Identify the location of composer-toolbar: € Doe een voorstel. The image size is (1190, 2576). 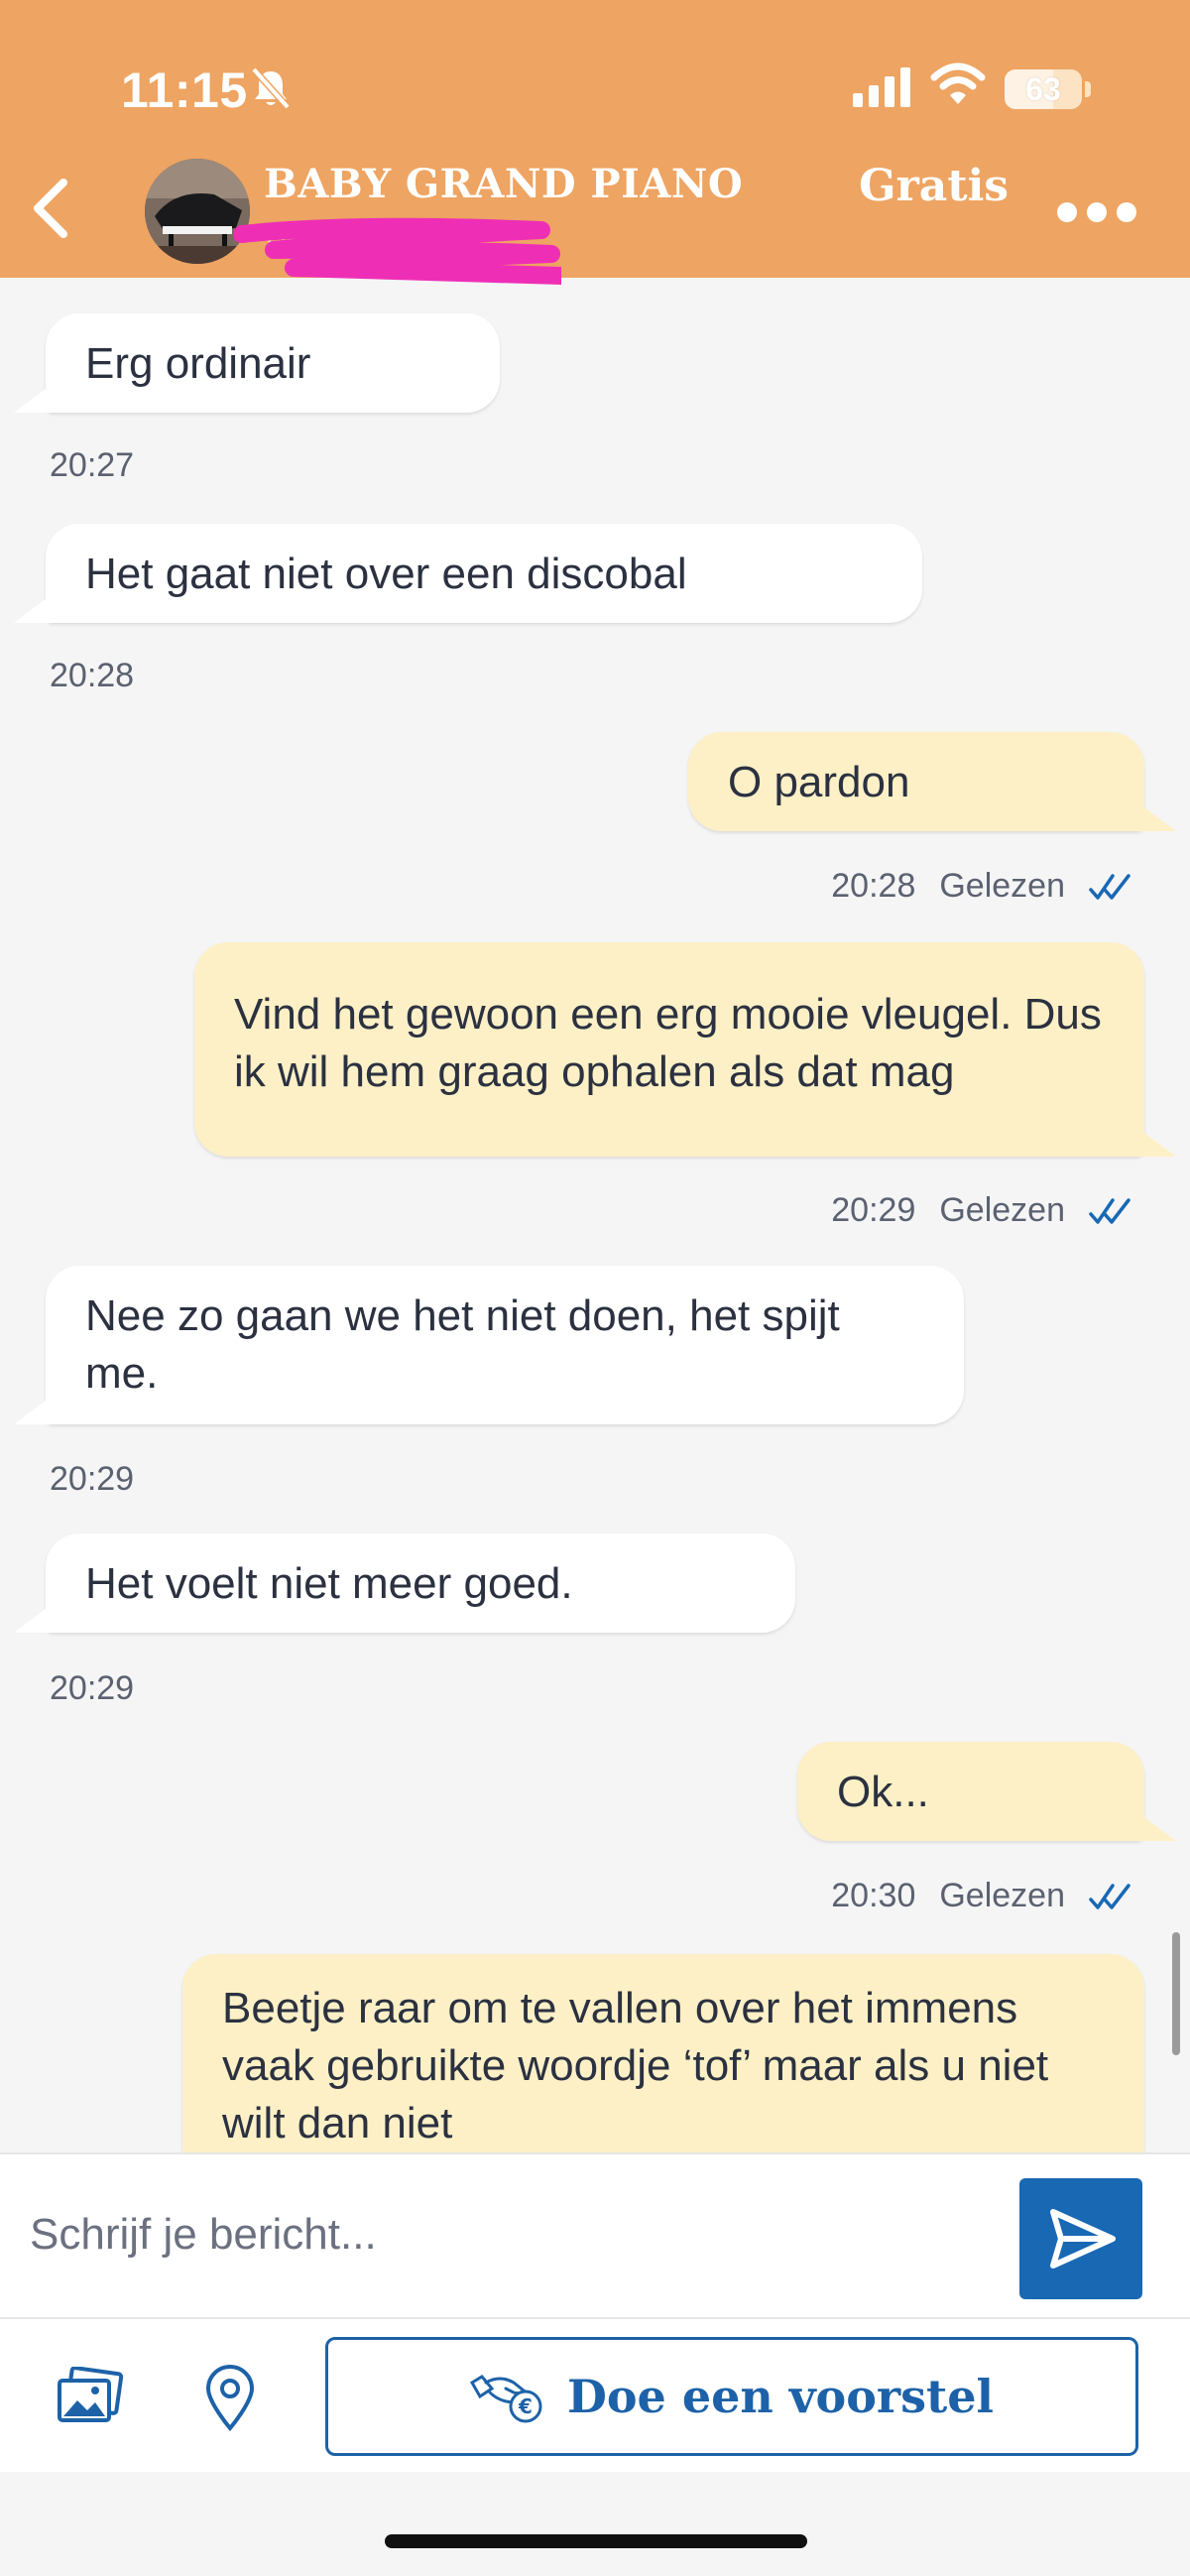
(595, 2395).